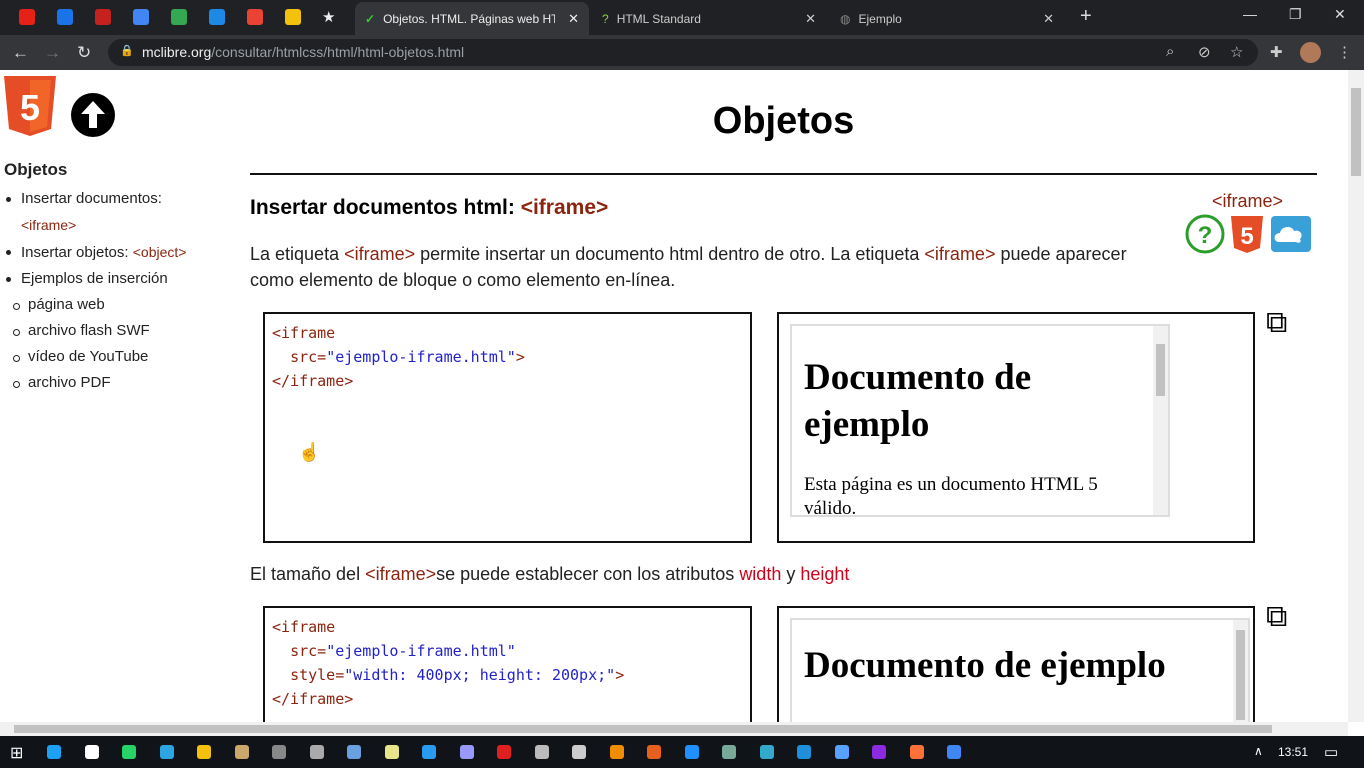  I want to click on section-heading: Insertar documentos html: <iframe>, so click(429, 207).